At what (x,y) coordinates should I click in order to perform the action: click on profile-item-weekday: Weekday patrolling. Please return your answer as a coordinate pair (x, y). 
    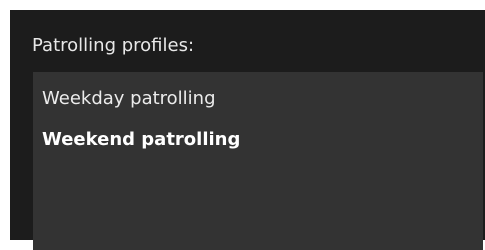
    Looking at the image, I should click on (129, 99).